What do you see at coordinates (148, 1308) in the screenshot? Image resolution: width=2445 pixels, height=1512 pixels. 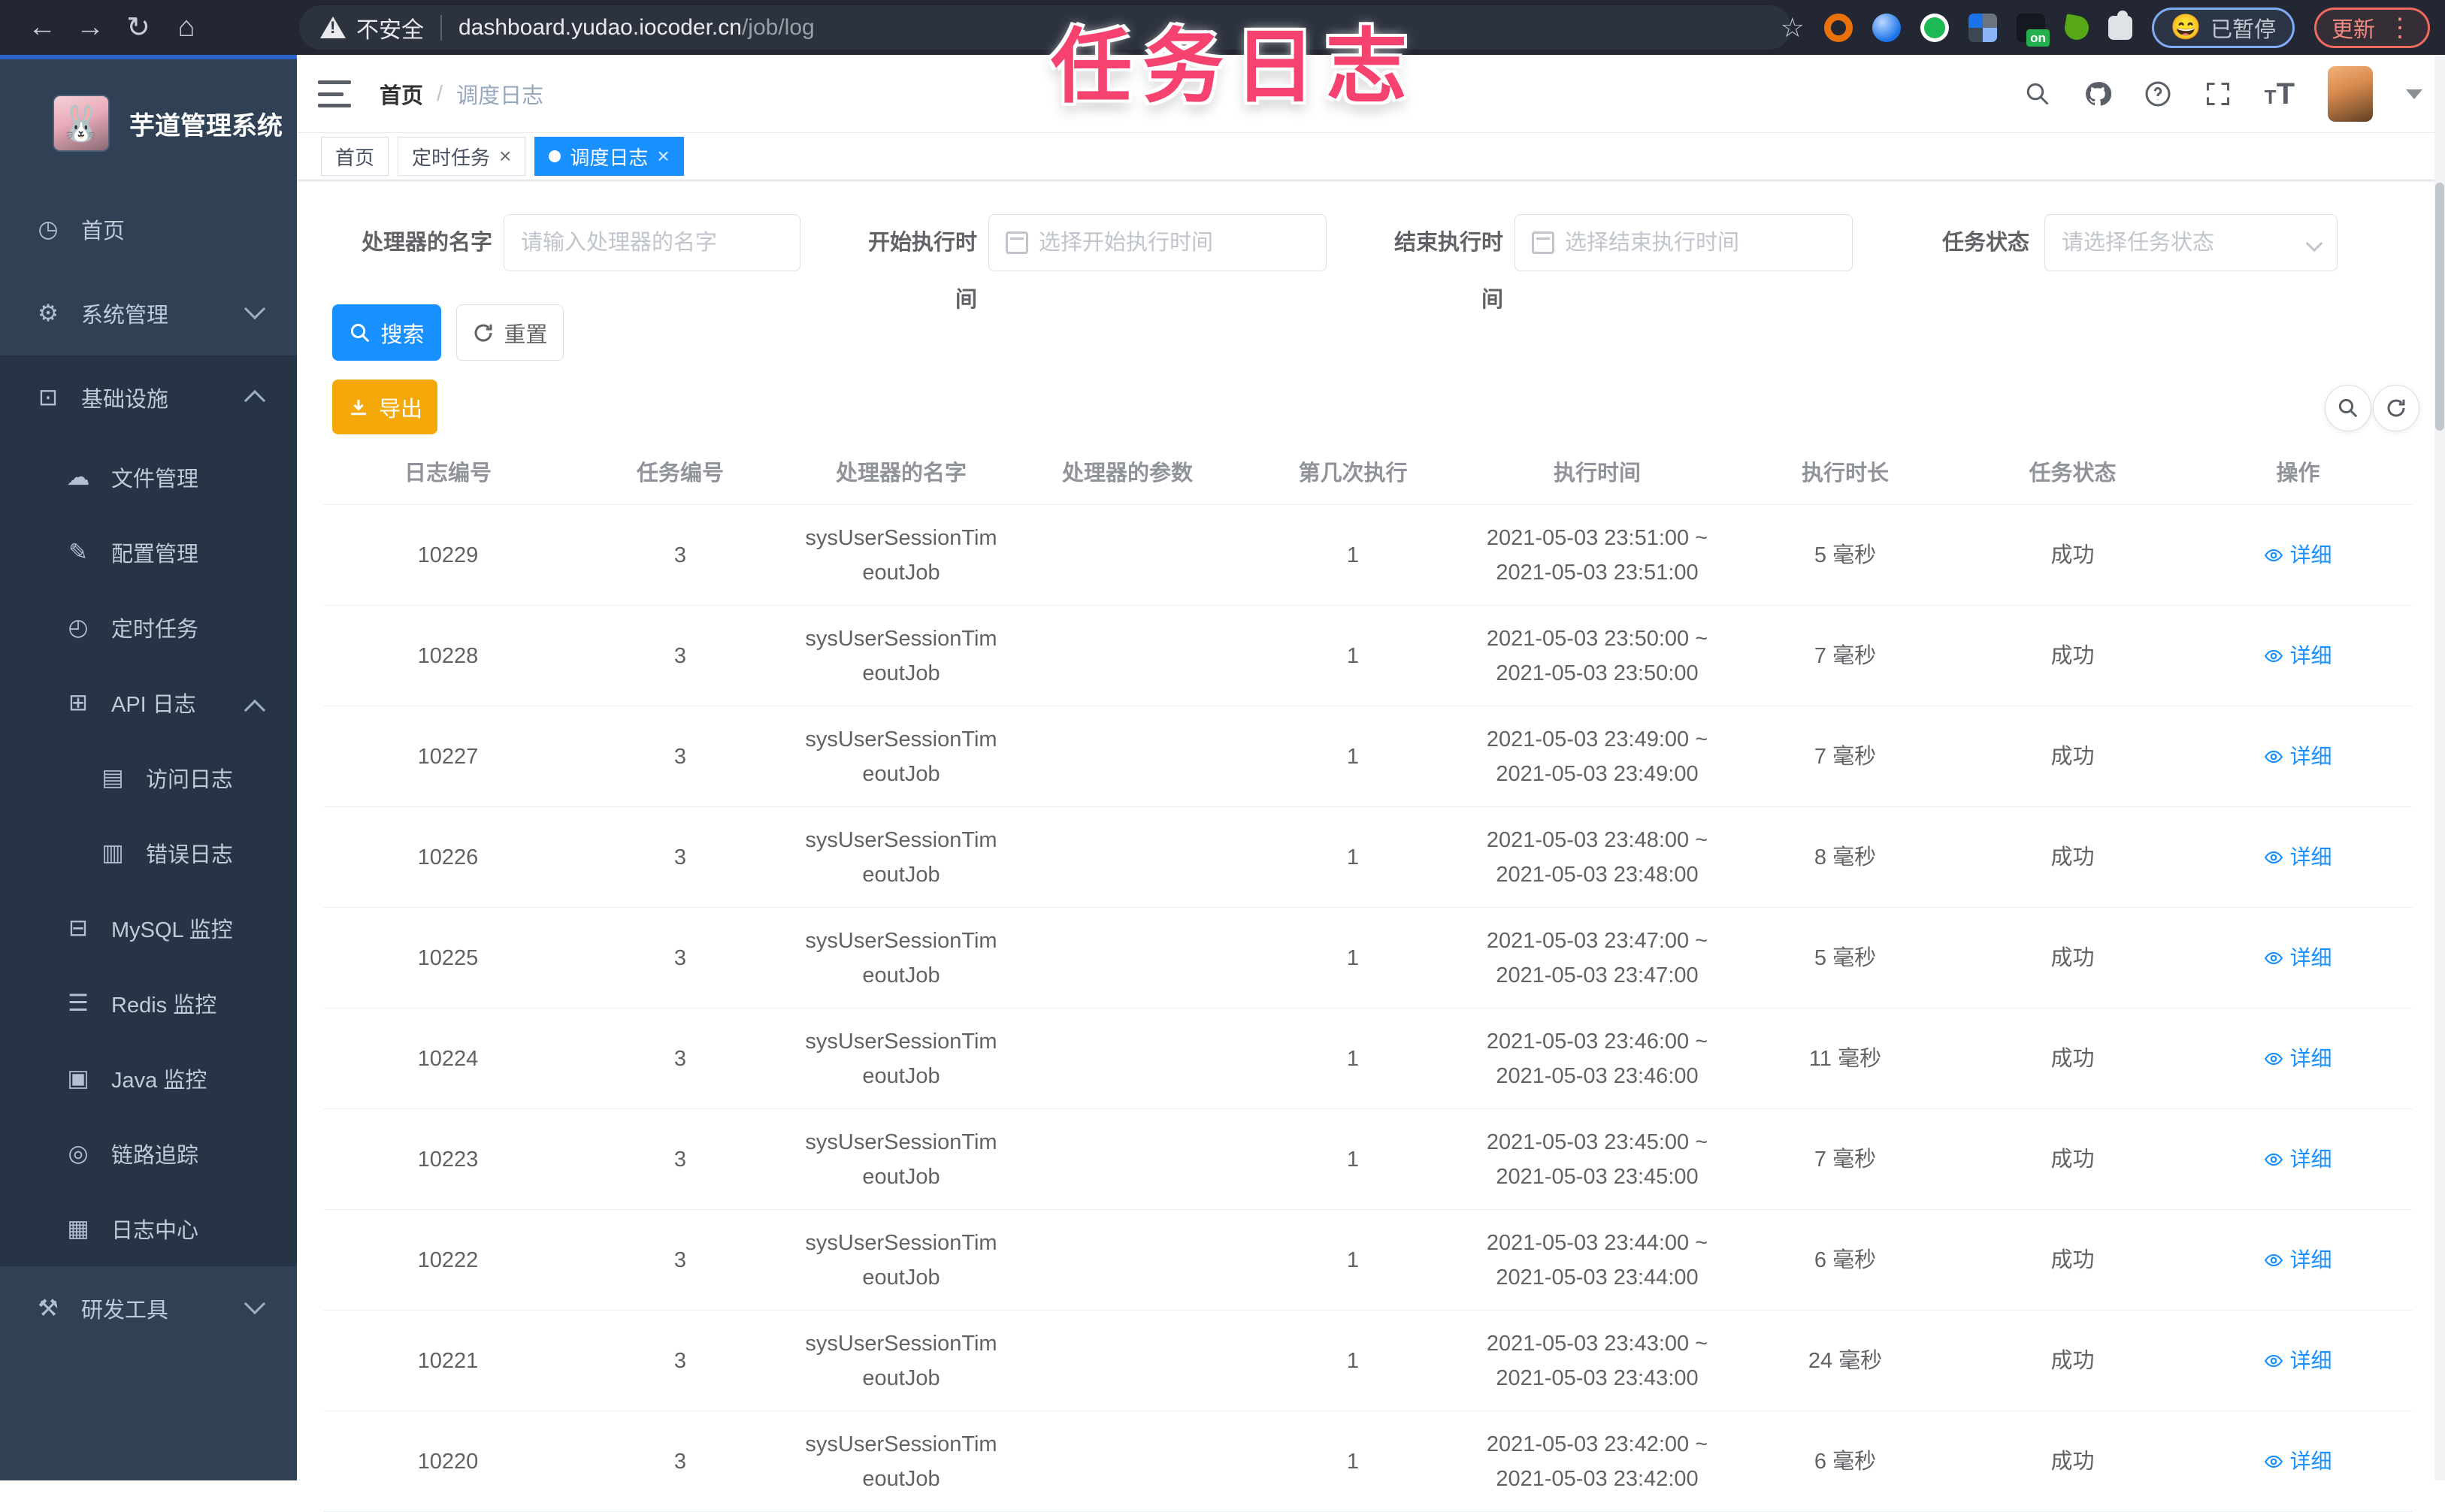 I see `sidebar-item-devtools: ⚒ 研发工具` at bounding box center [148, 1308].